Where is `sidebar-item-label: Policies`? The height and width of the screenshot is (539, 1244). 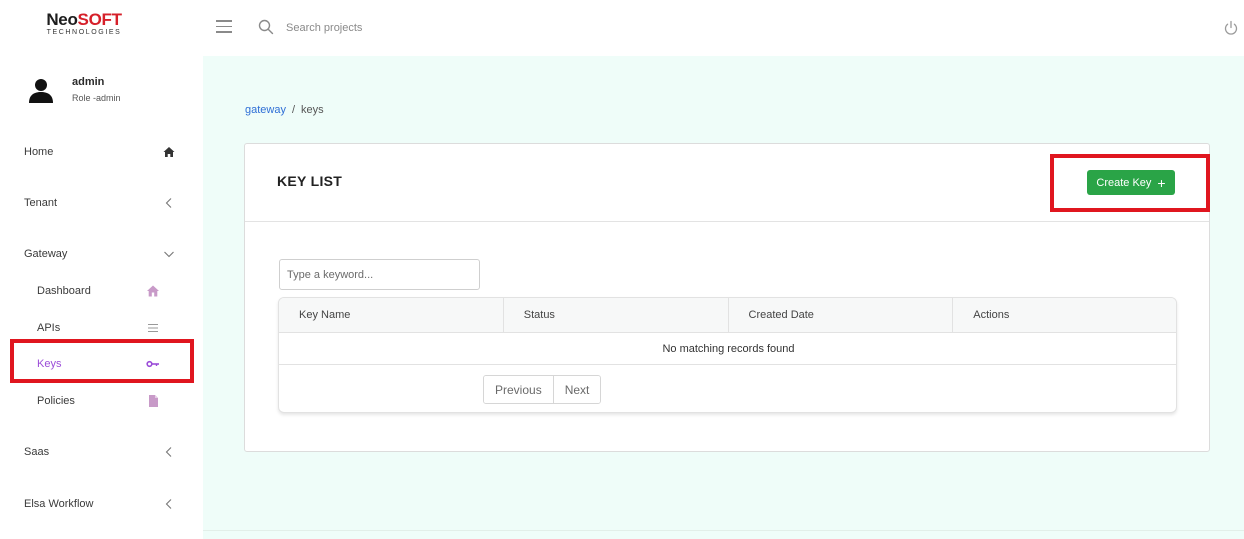 sidebar-item-label: Policies is located at coordinates (56, 401).